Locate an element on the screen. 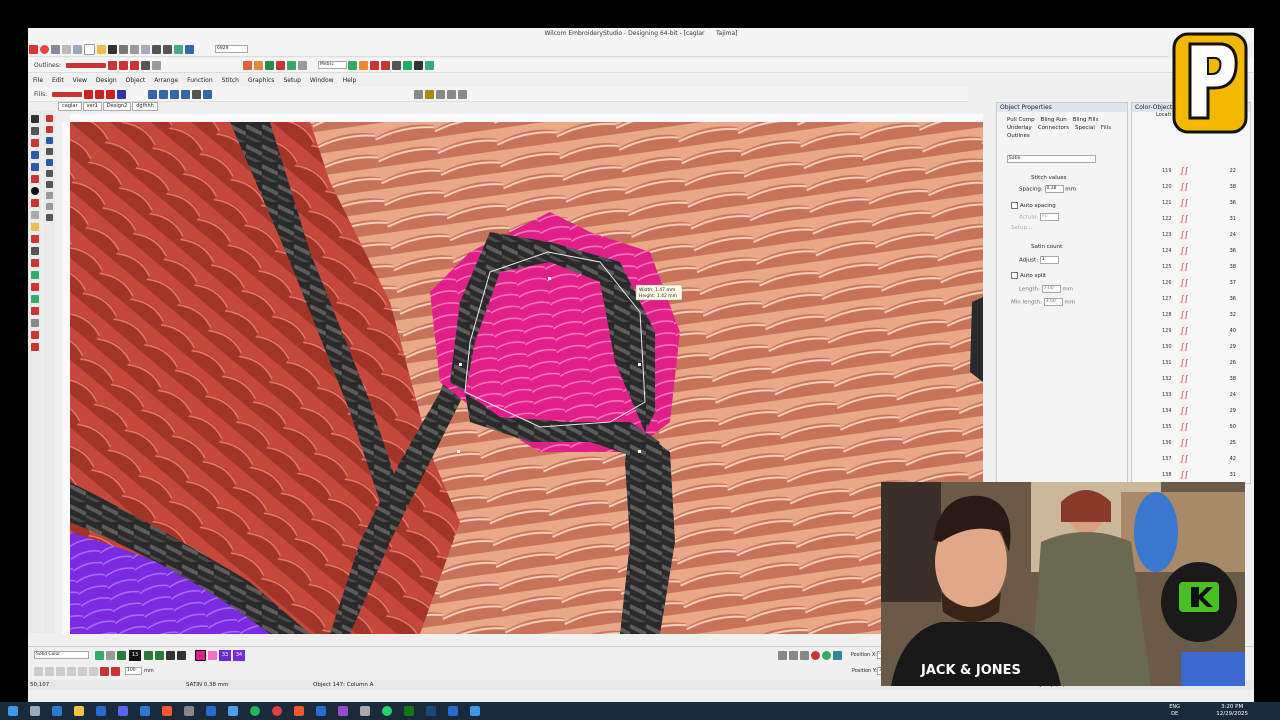  metric-select: Metric is located at coordinates (332, 65).